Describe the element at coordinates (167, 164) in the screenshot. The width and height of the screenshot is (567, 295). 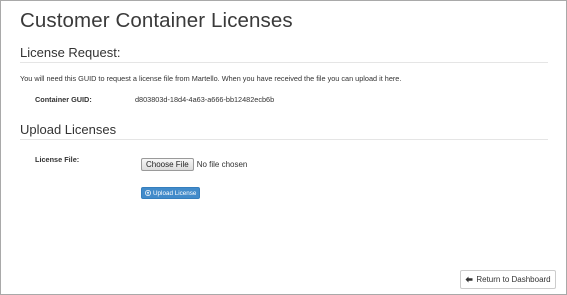
I see `choose-file-button: Choose File` at that location.